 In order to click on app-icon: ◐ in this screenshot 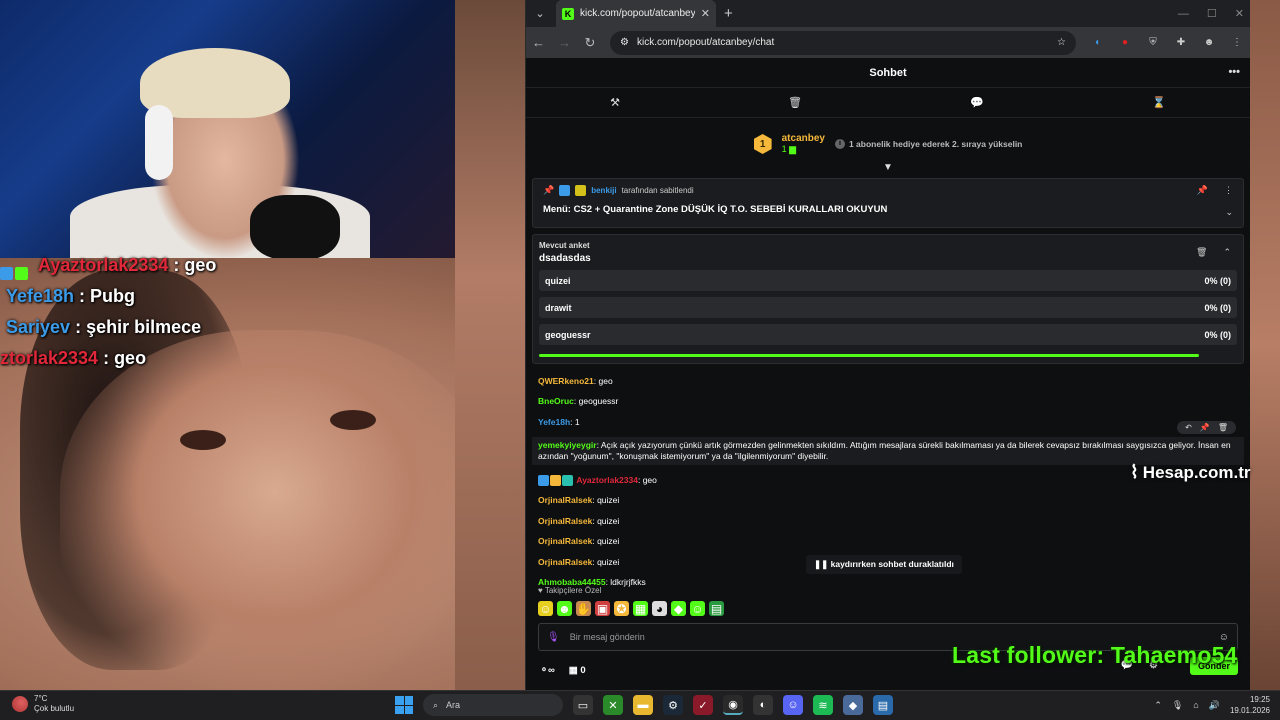, I will do `click(763, 705)`.